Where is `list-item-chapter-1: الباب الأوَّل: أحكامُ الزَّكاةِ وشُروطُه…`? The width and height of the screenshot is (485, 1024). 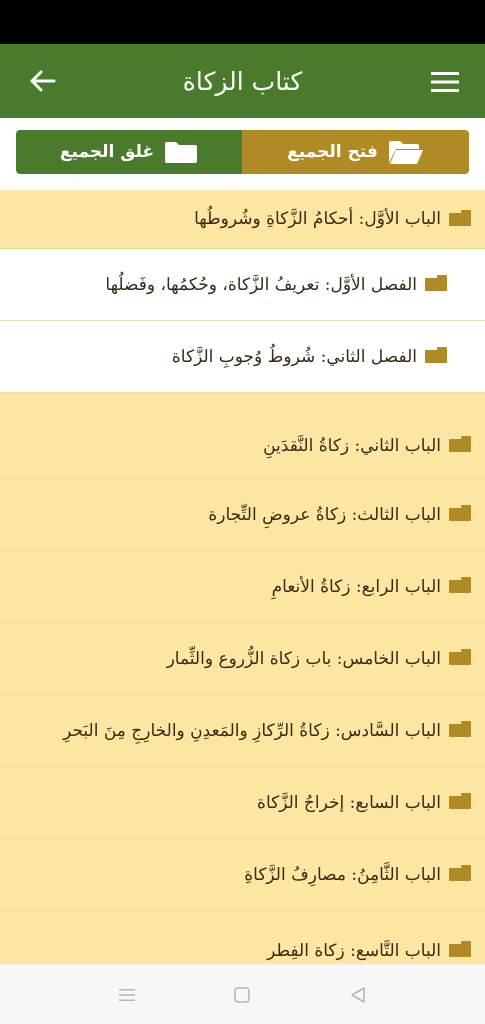 list-item-chapter-1: الباب الأوَّل: أحكامُ الزَّكاةِ وشُروطُه… is located at coordinates (242, 219).